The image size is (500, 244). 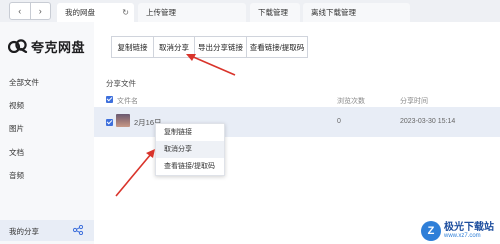 I want to click on logo: 夸克网盘, so click(x=46, y=46).